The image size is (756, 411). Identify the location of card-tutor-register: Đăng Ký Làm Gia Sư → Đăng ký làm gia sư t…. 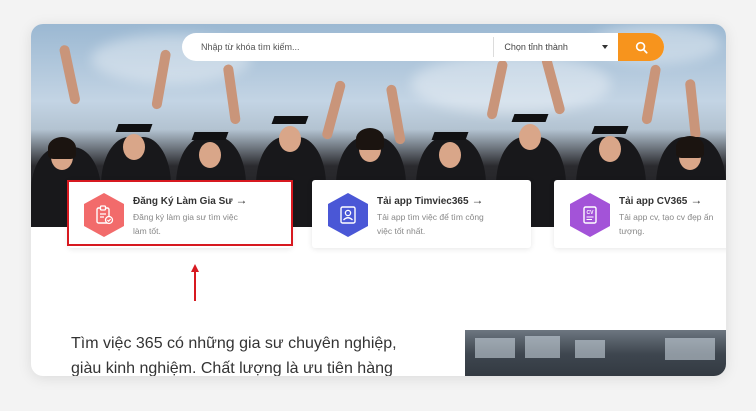
(180, 214).